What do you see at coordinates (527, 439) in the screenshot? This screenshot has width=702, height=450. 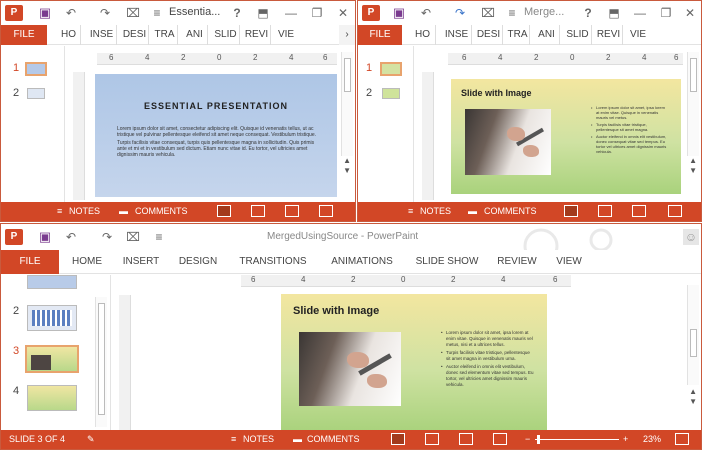 I see `zoom-out-icon: −` at bounding box center [527, 439].